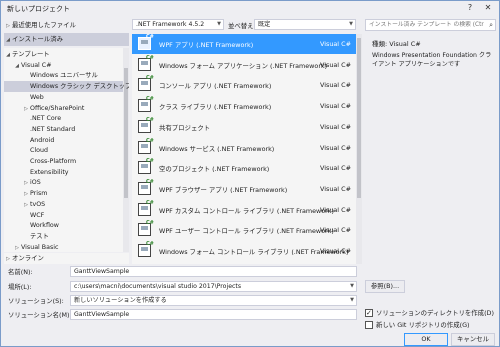 The width and height of the screenshot is (500, 347). What do you see at coordinates (244, 168) in the screenshot?
I see `template-item: C# 空のプロジェクト (.NET Framework) Visual C#` at bounding box center [244, 168].